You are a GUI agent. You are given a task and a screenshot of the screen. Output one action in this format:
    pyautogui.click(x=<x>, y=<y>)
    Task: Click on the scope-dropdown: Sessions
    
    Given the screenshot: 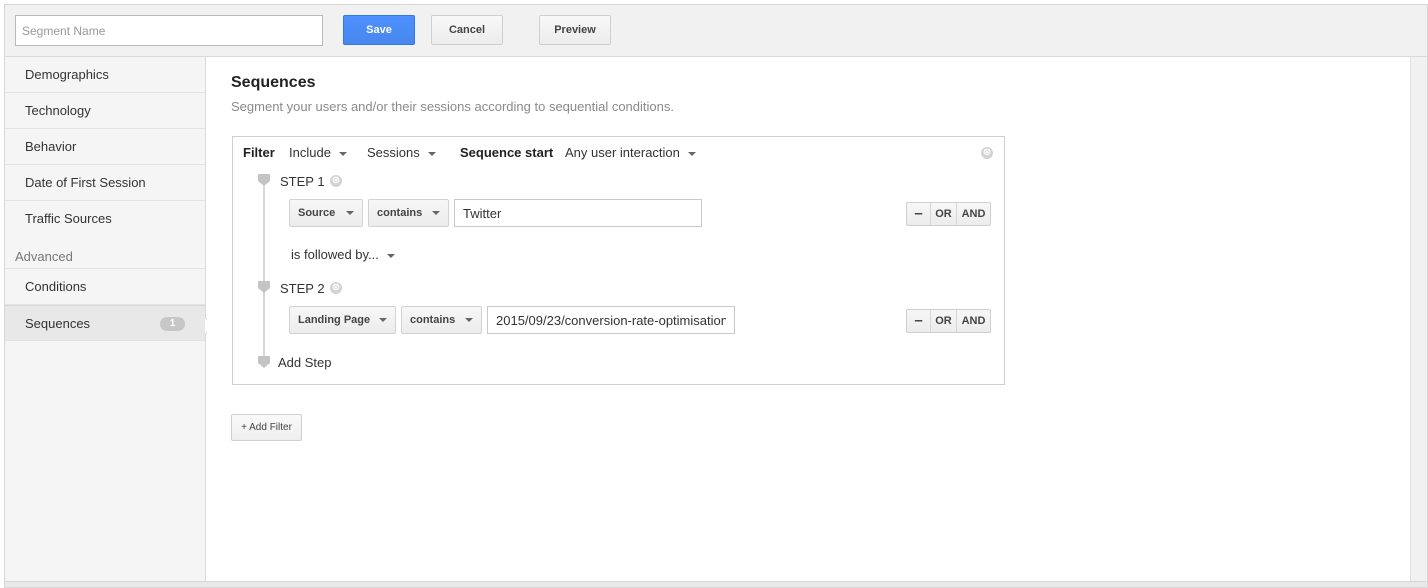 What is the action you would take?
    pyautogui.click(x=401, y=152)
    